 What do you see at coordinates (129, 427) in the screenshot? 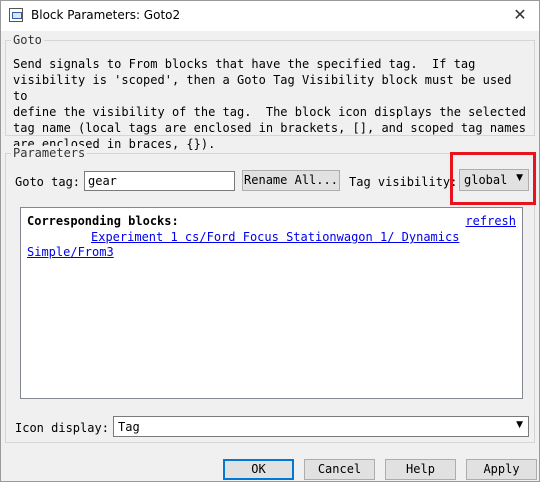
I see `icon-display-value: Tag` at bounding box center [129, 427].